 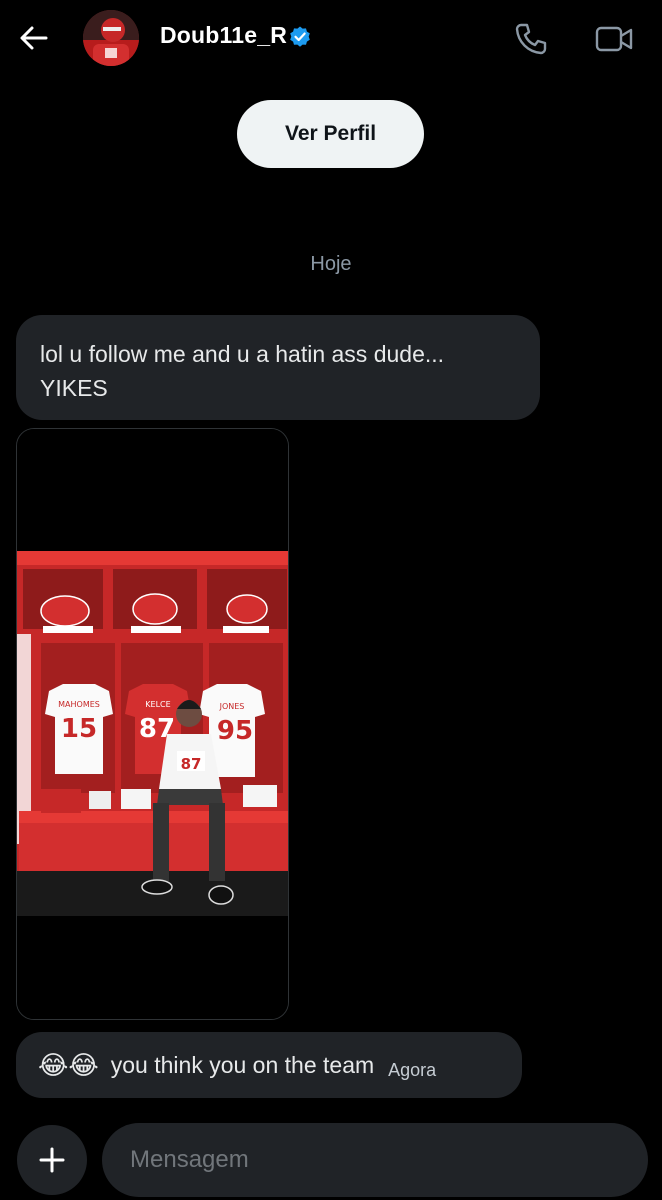 What do you see at coordinates (191, 764) in the screenshot?
I see `svg-text: 87` at bounding box center [191, 764].